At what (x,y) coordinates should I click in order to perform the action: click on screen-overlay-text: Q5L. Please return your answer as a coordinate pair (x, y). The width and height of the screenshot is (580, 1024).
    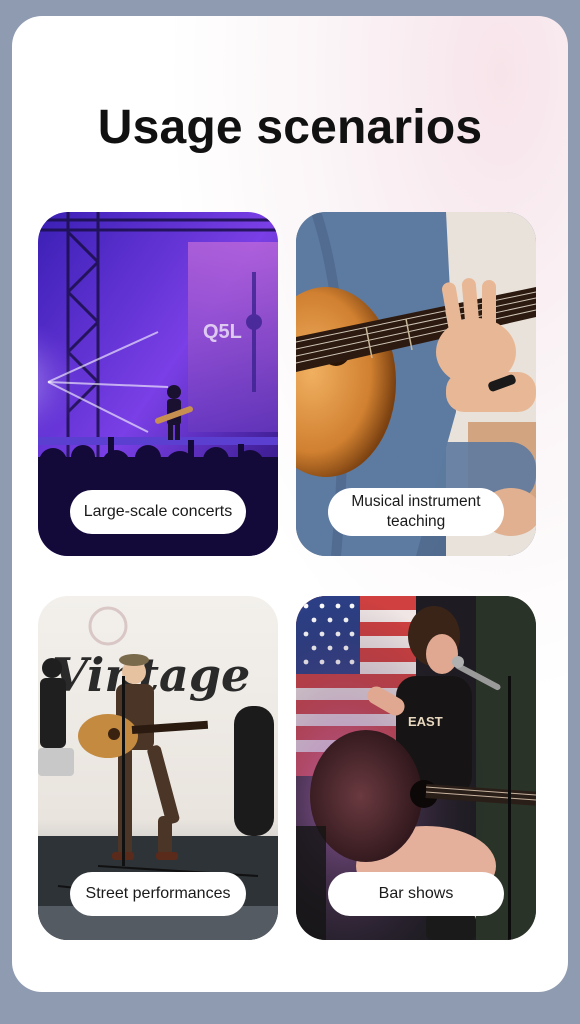
    Looking at the image, I should click on (222, 332).